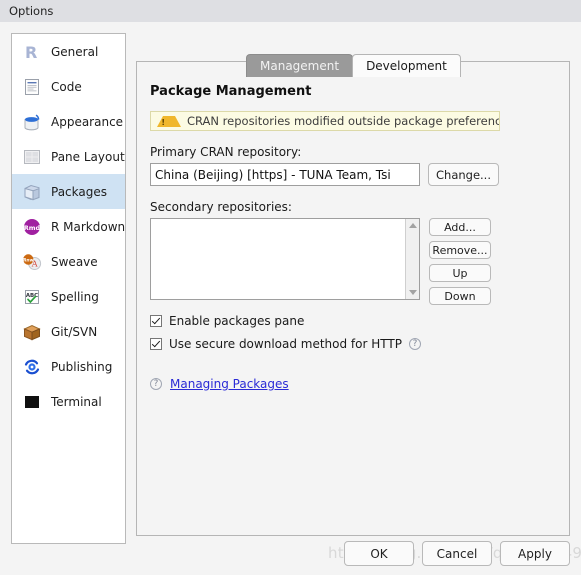 Image resolution: width=581 pixels, height=575 pixels. Describe the element at coordinates (300, 65) in the screenshot. I see `tab-management: Management` at that location.